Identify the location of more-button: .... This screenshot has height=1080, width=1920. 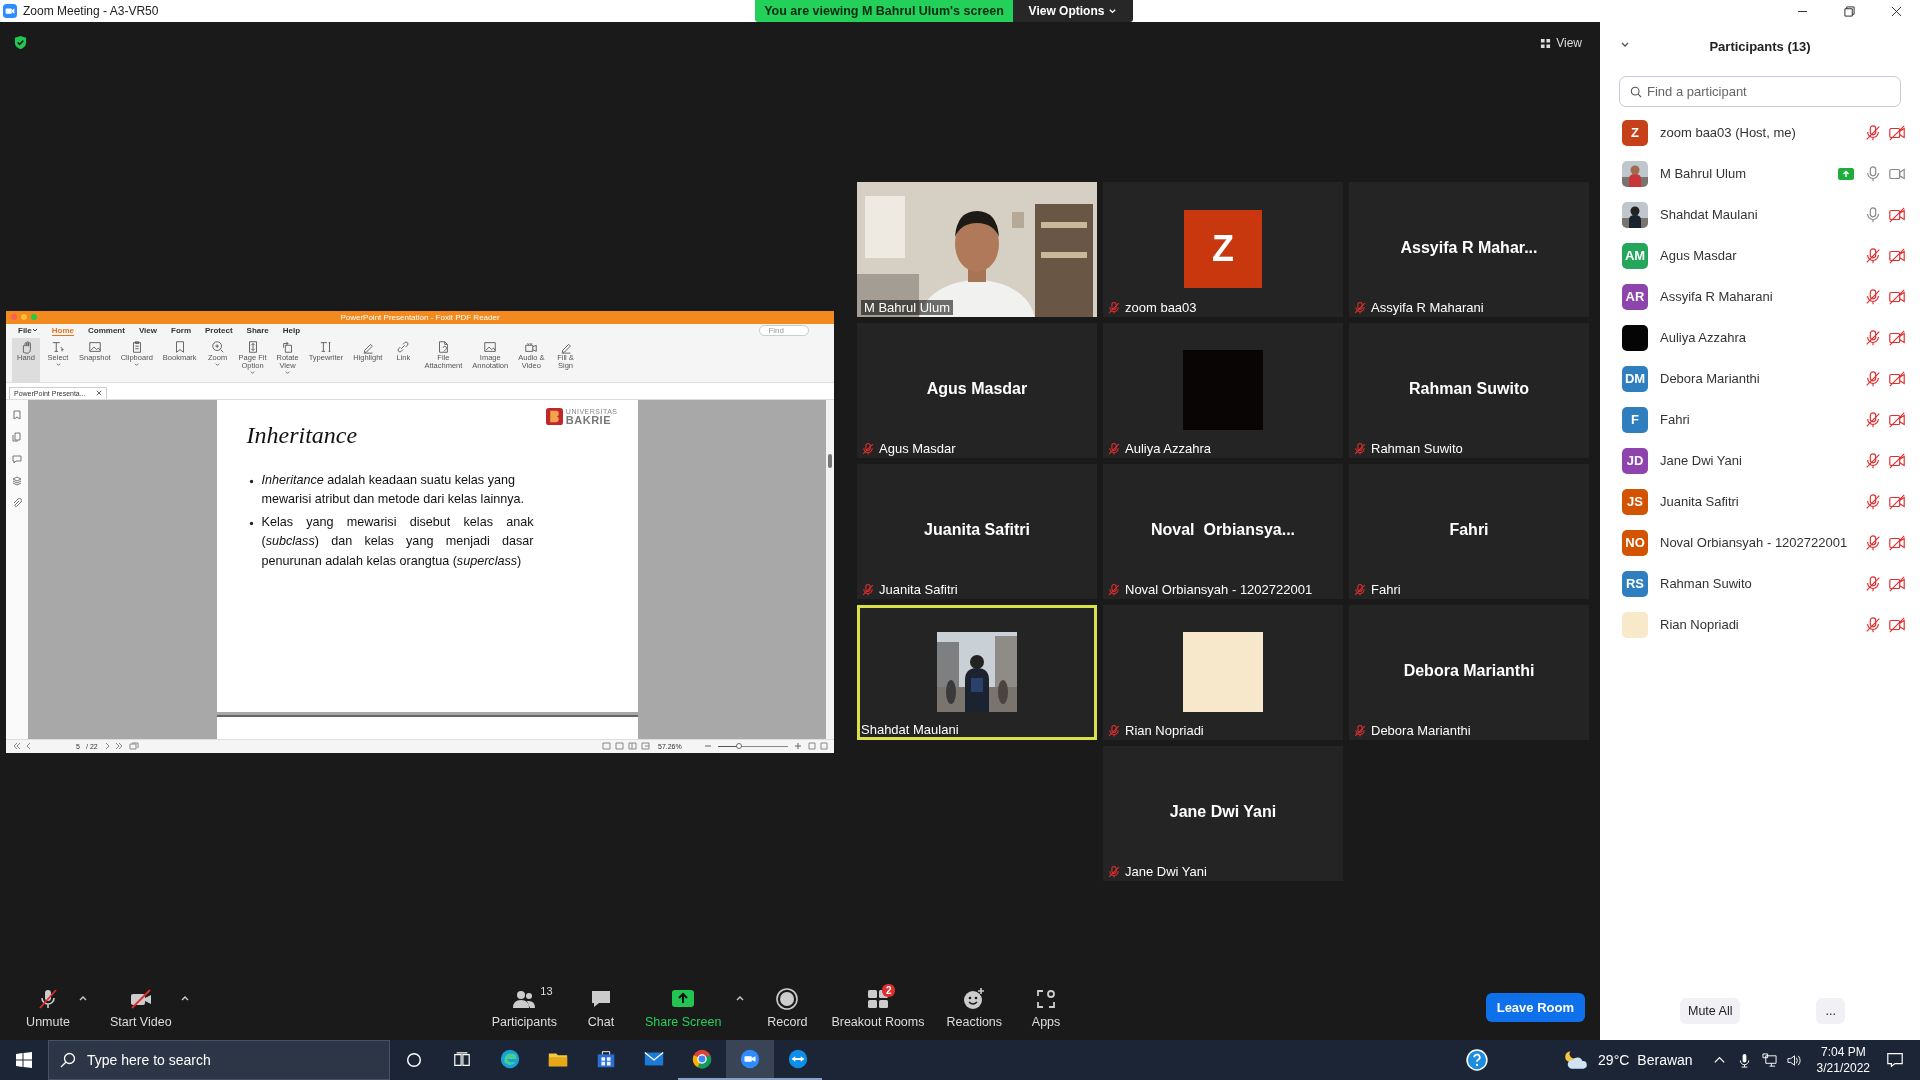
(1830, 1011).